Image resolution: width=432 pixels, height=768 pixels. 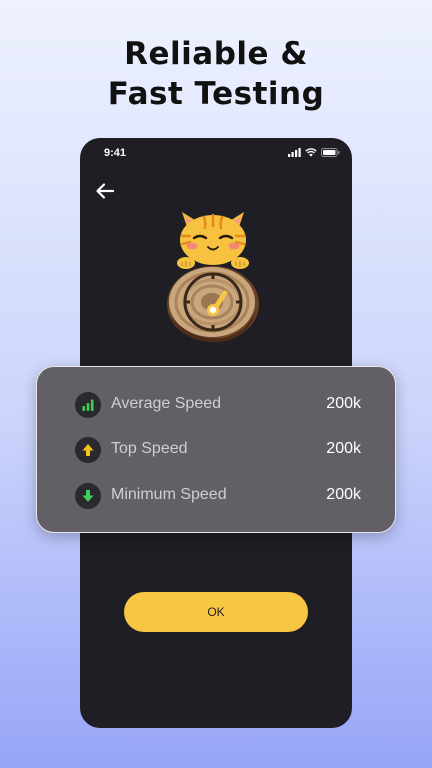 What do you see at coordinates (311, 152) in the screenshot?
I see `wifi-icon` at bounding box center [311, 152].